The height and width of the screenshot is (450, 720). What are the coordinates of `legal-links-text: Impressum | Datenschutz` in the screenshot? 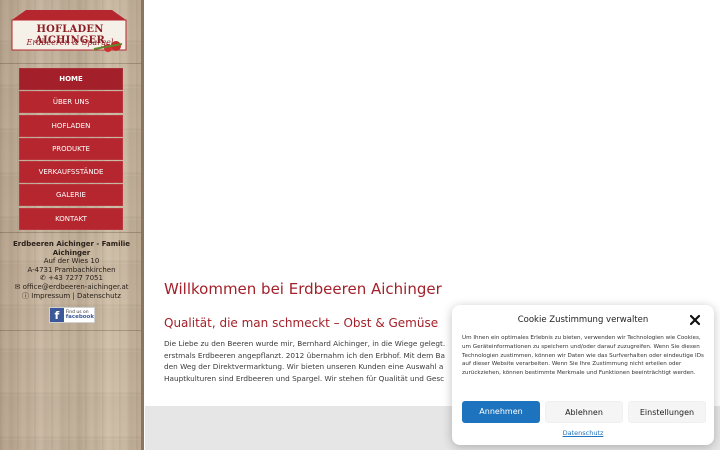 It's located at (75, 295).